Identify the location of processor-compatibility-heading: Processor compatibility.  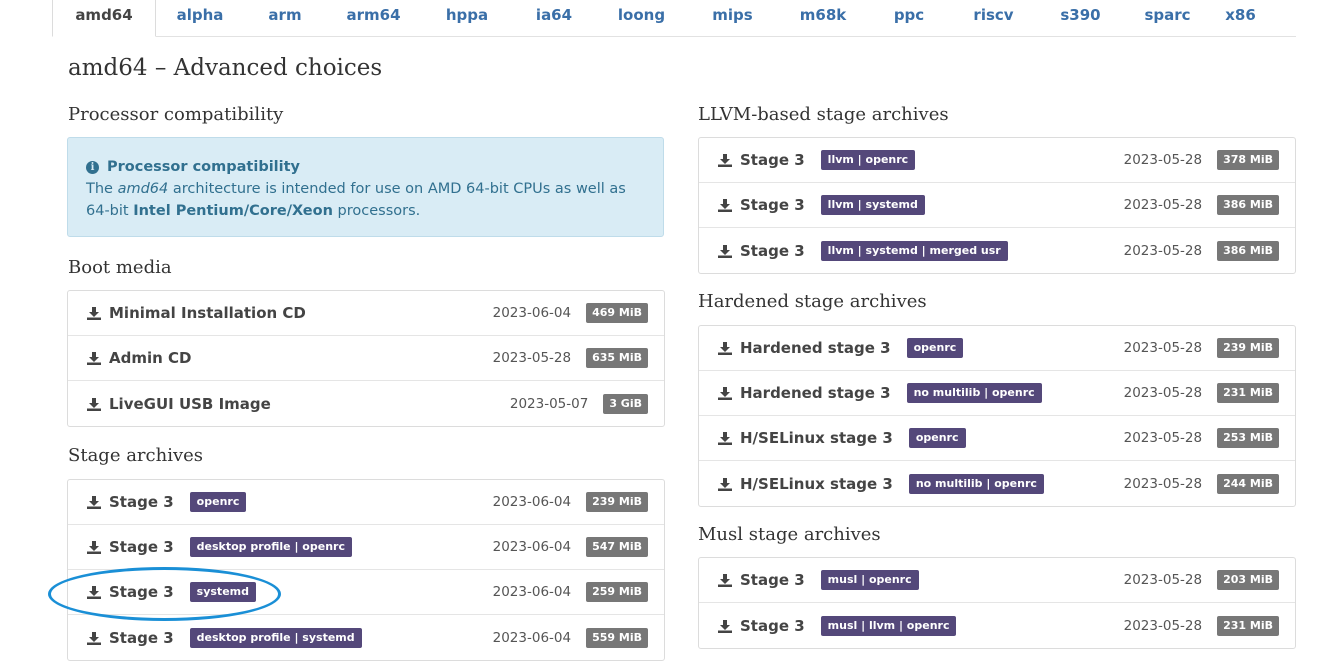
(176, 114).